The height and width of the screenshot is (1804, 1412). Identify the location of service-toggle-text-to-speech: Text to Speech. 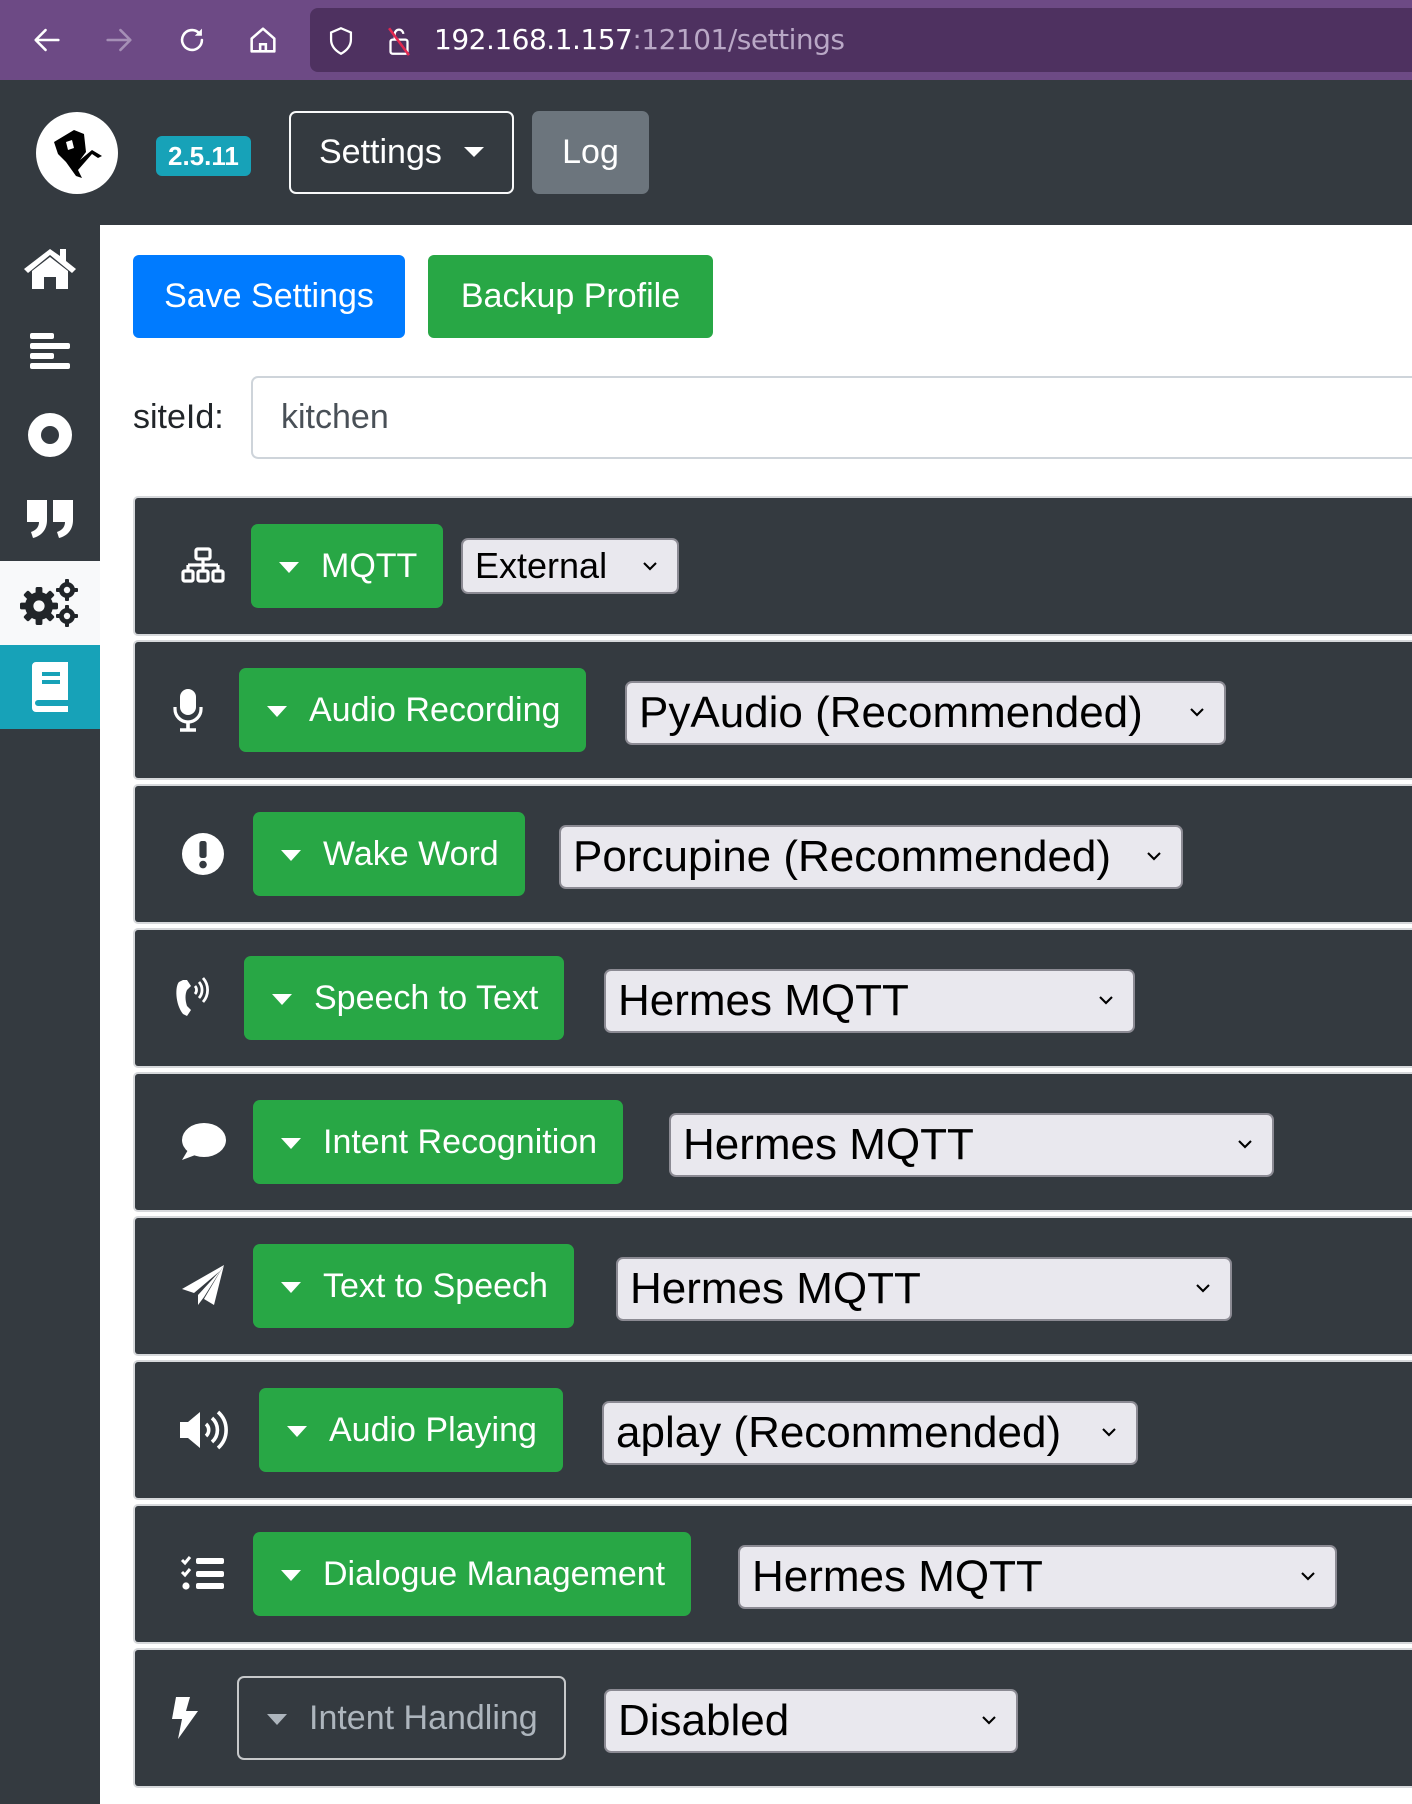
(413, 1286).